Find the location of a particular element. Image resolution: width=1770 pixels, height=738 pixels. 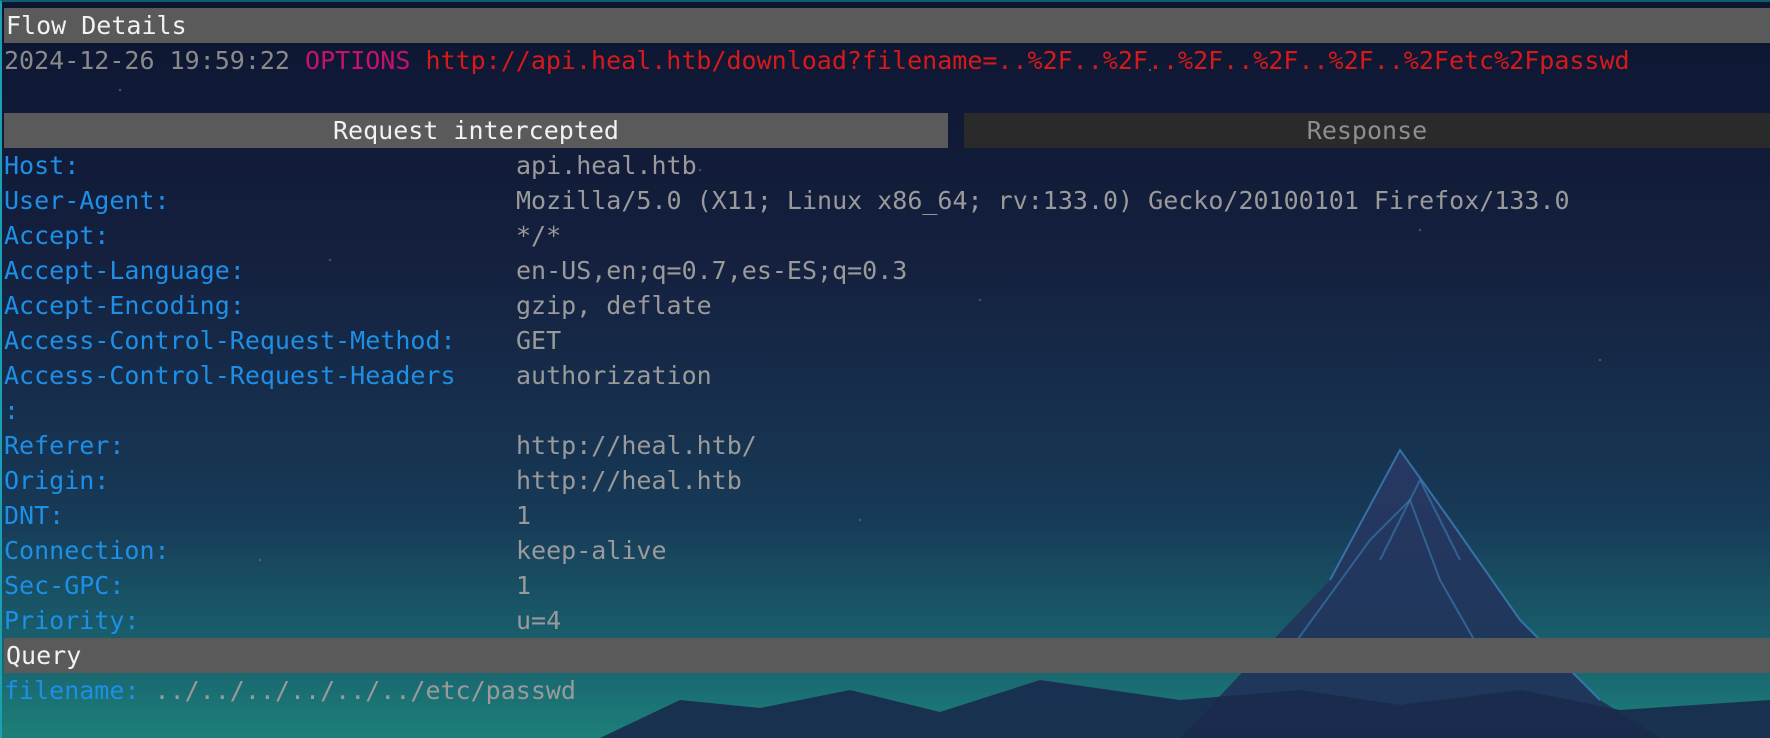

header-name: DNT: is located at coordinates (34, 515).